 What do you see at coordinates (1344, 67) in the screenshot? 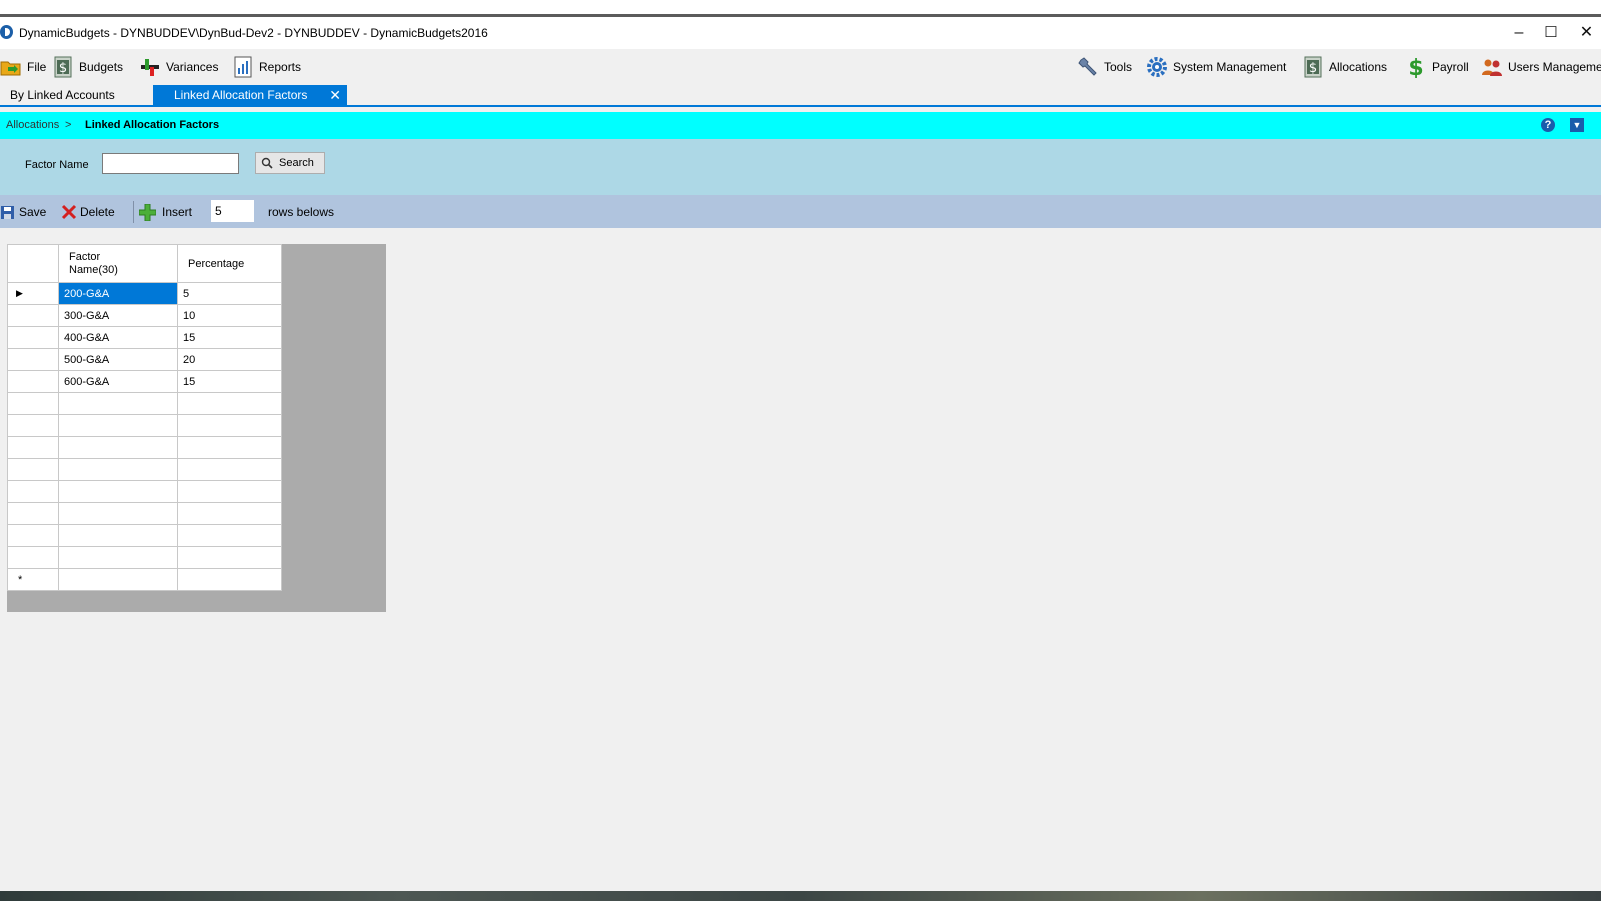
I see `menu-allocations: $ Allocations` at bounding box center [1344, 67].